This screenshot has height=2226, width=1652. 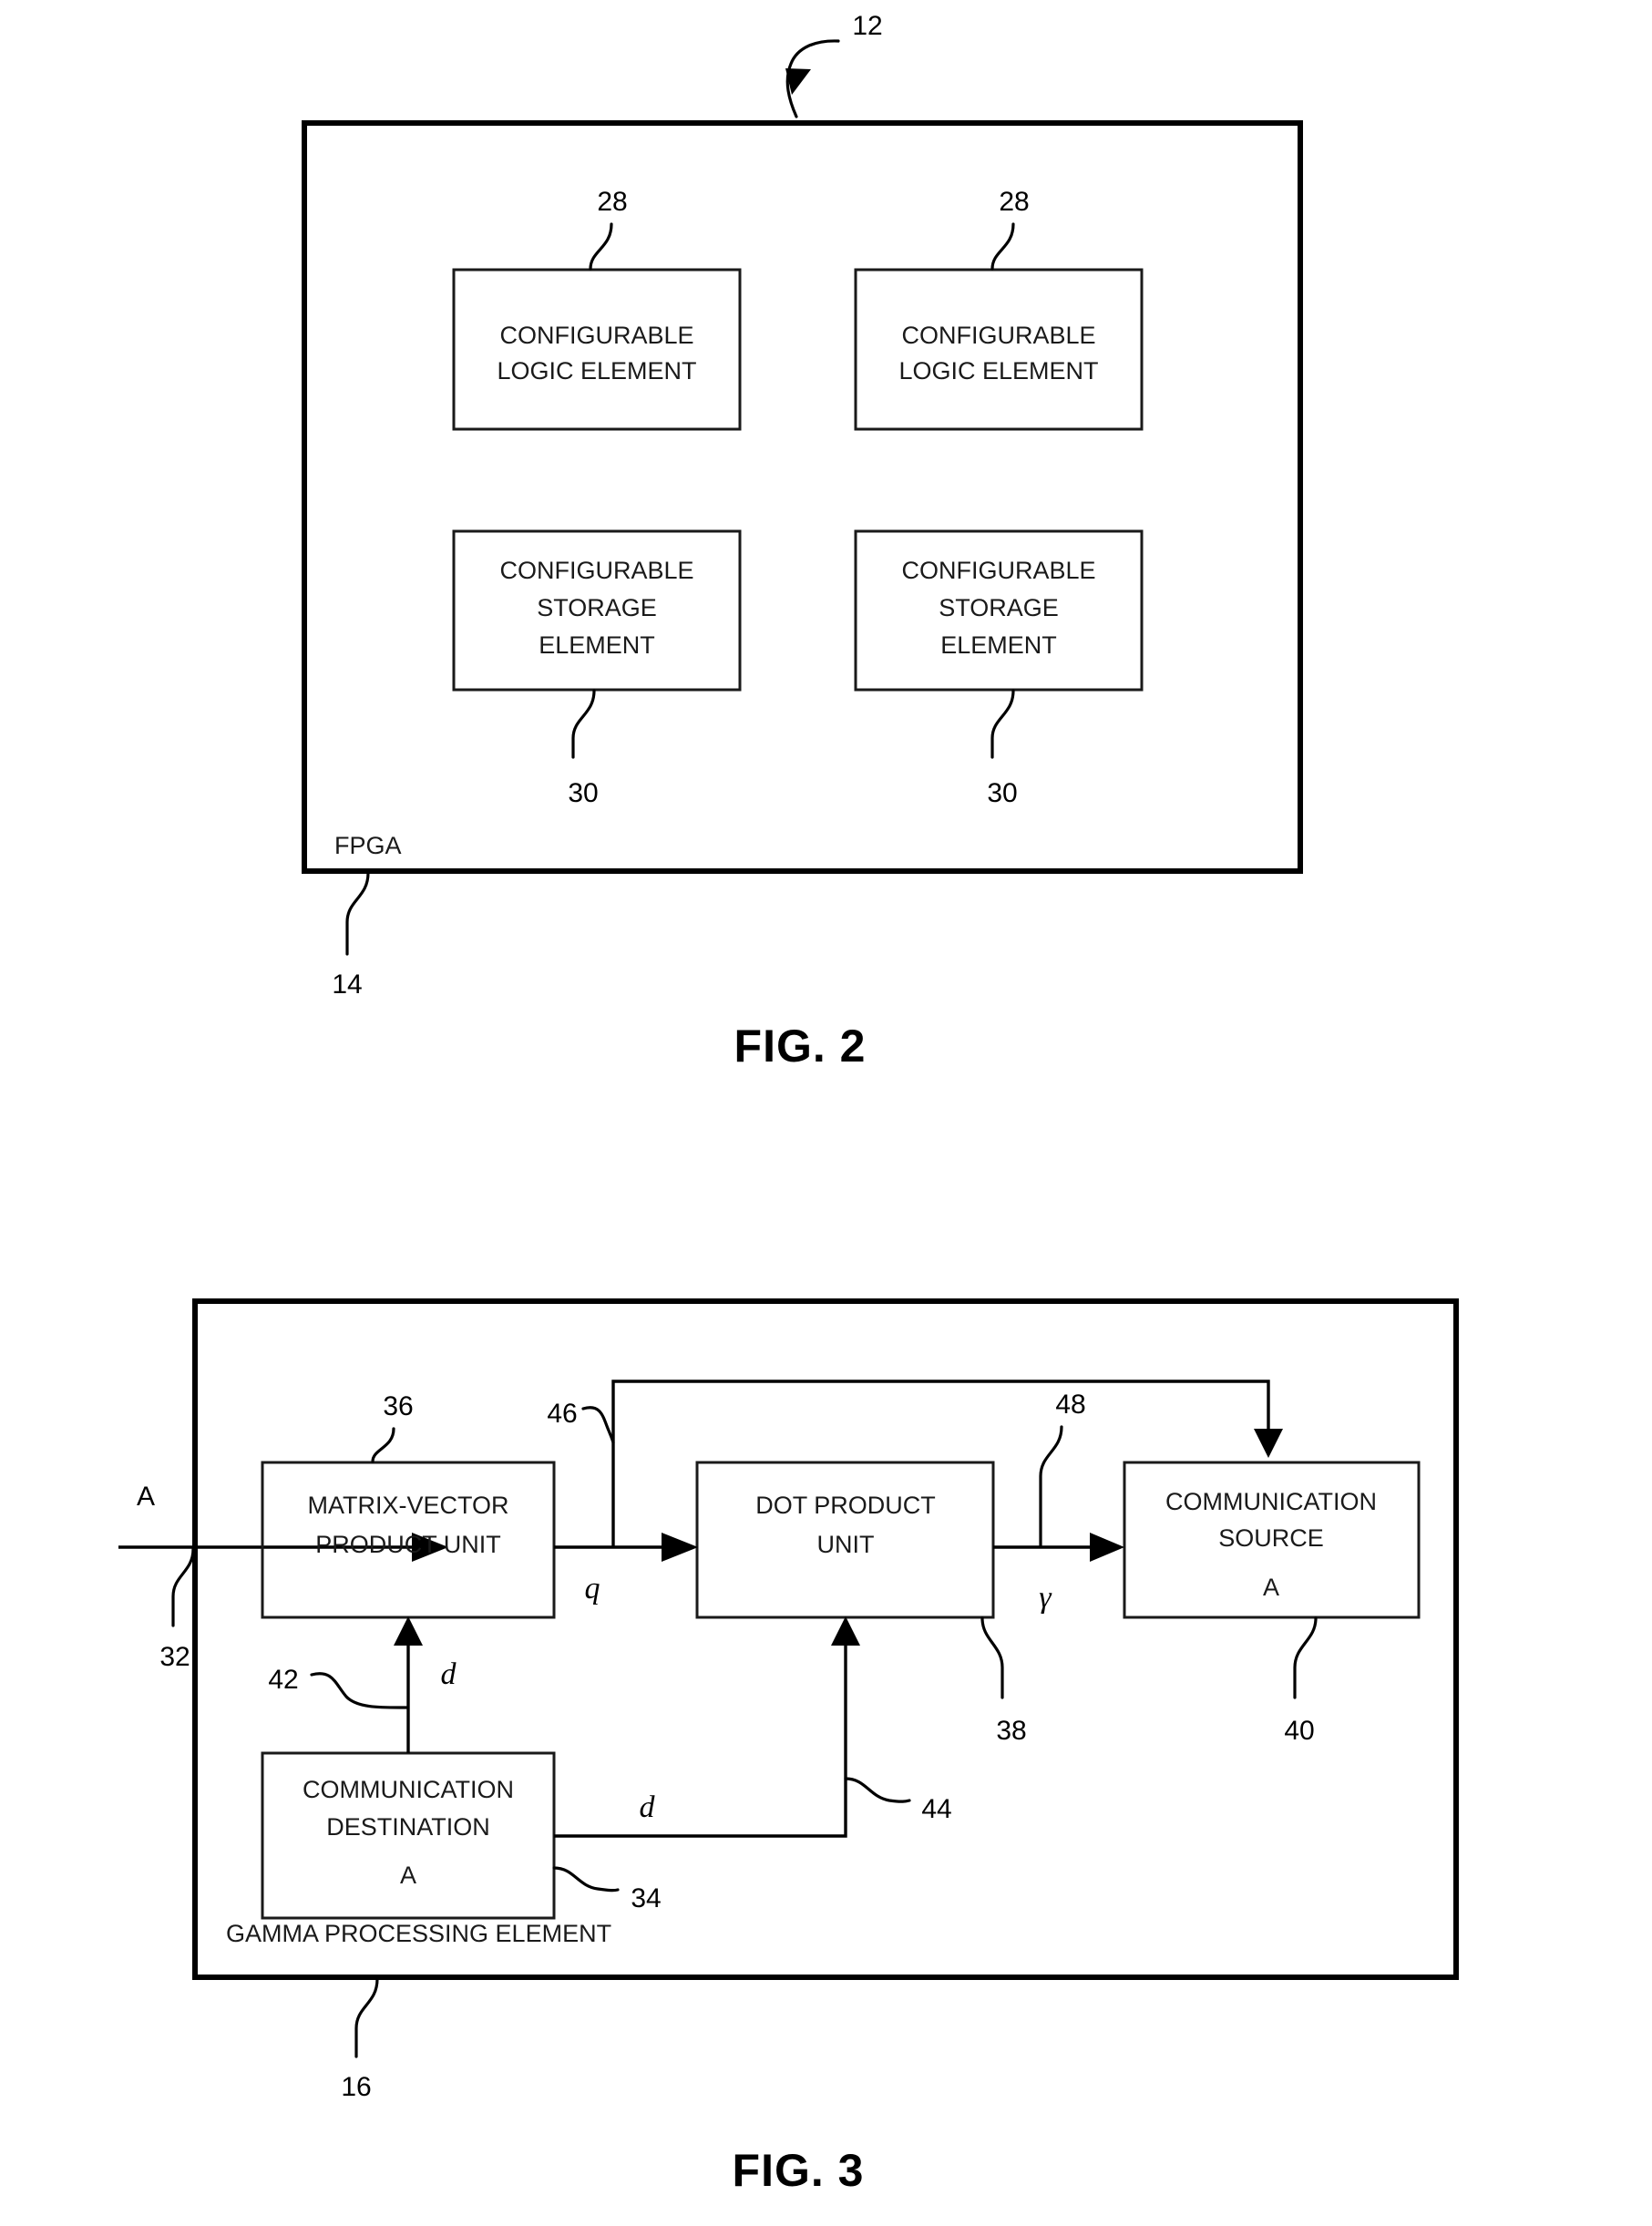 What do you see at coordinates (998, 570) in the screenshot?
I see `block-cse-right-line-1: CONFIGURABLE` at bounding box center [998, 570].